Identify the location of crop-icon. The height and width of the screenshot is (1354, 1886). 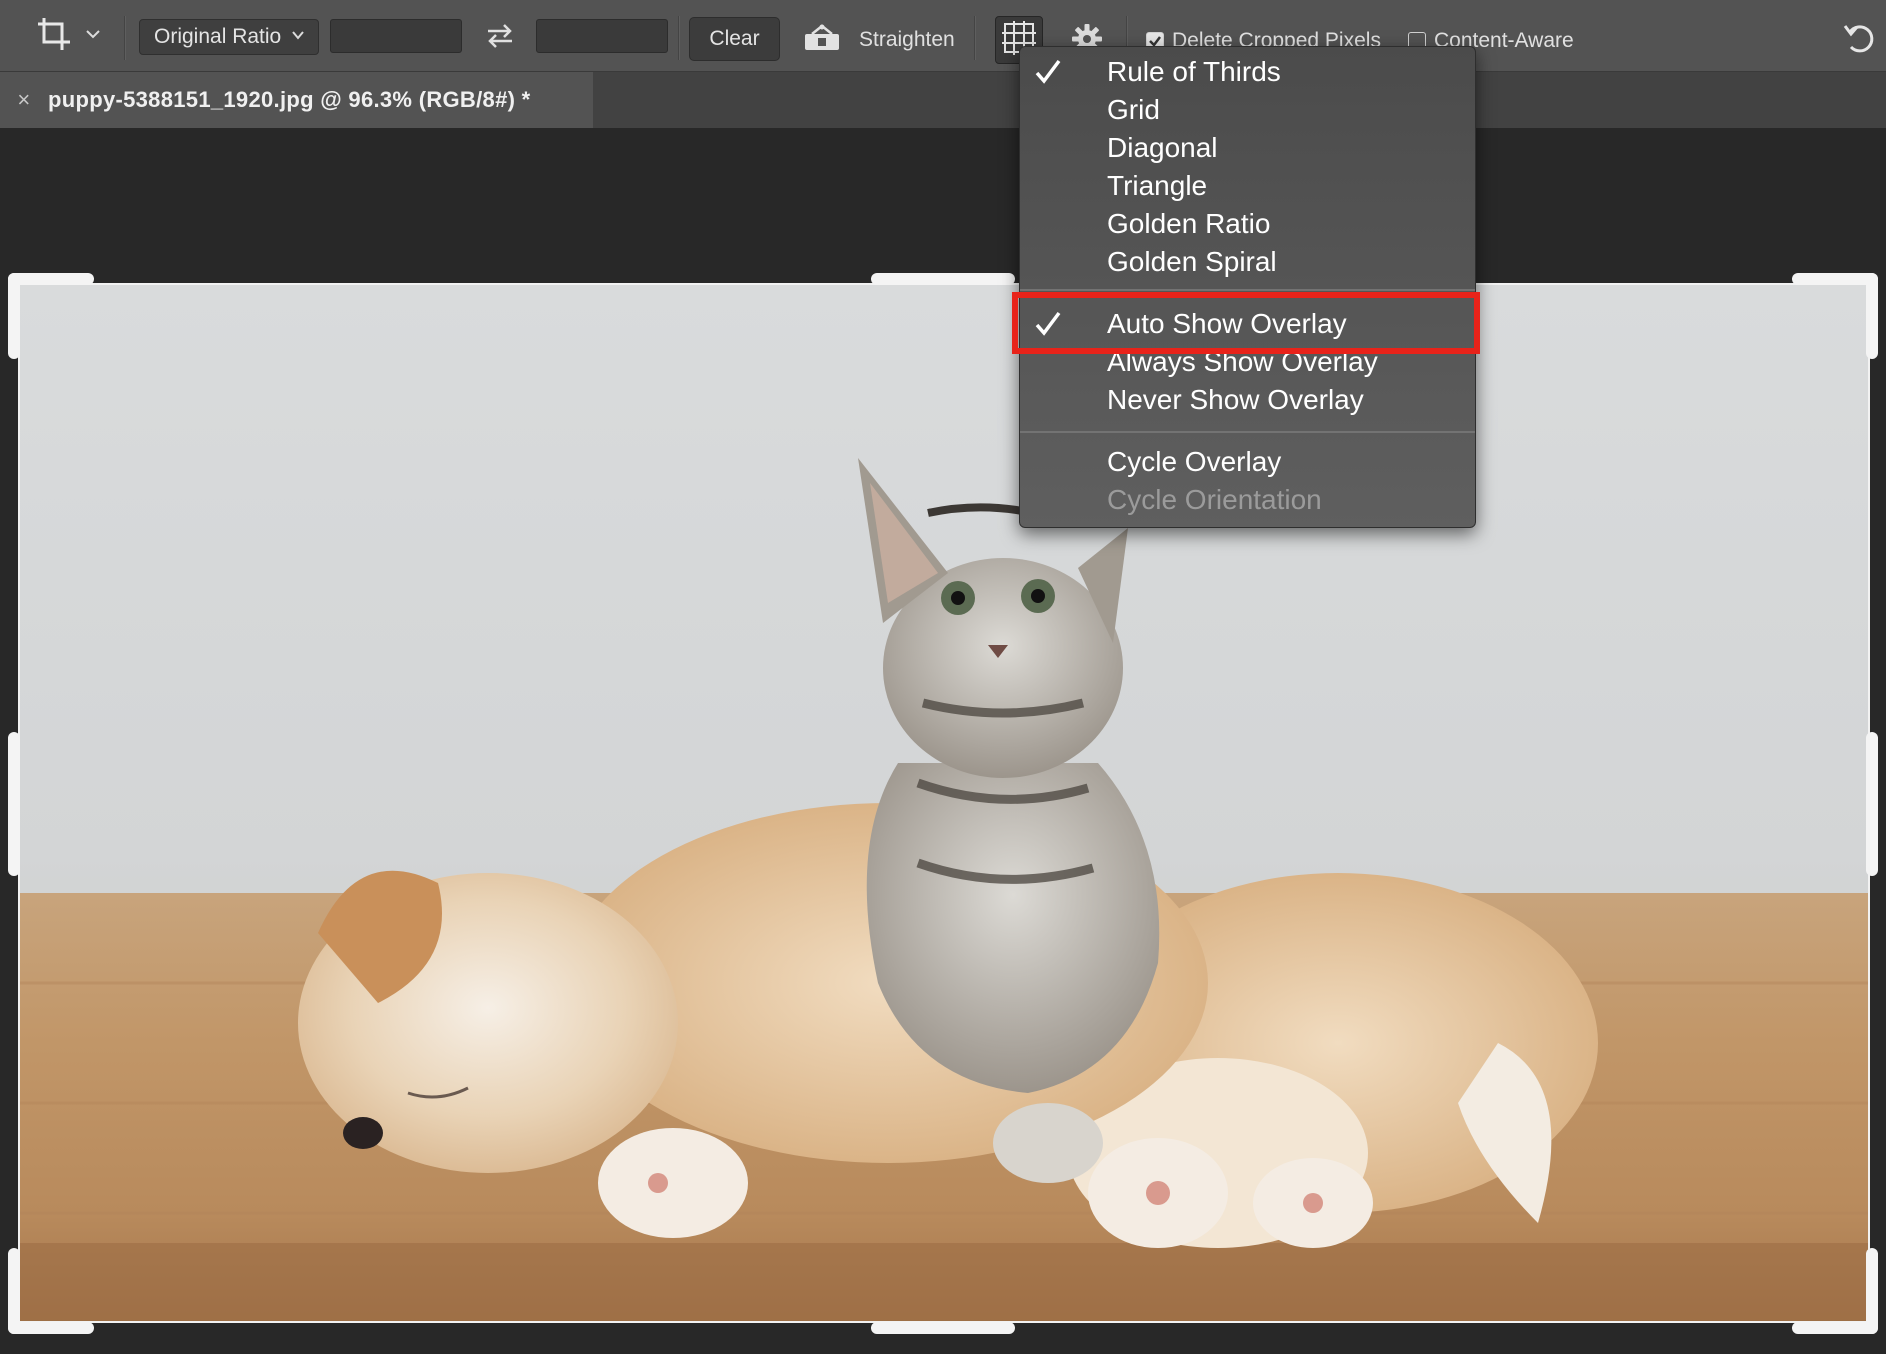
(54, 36).